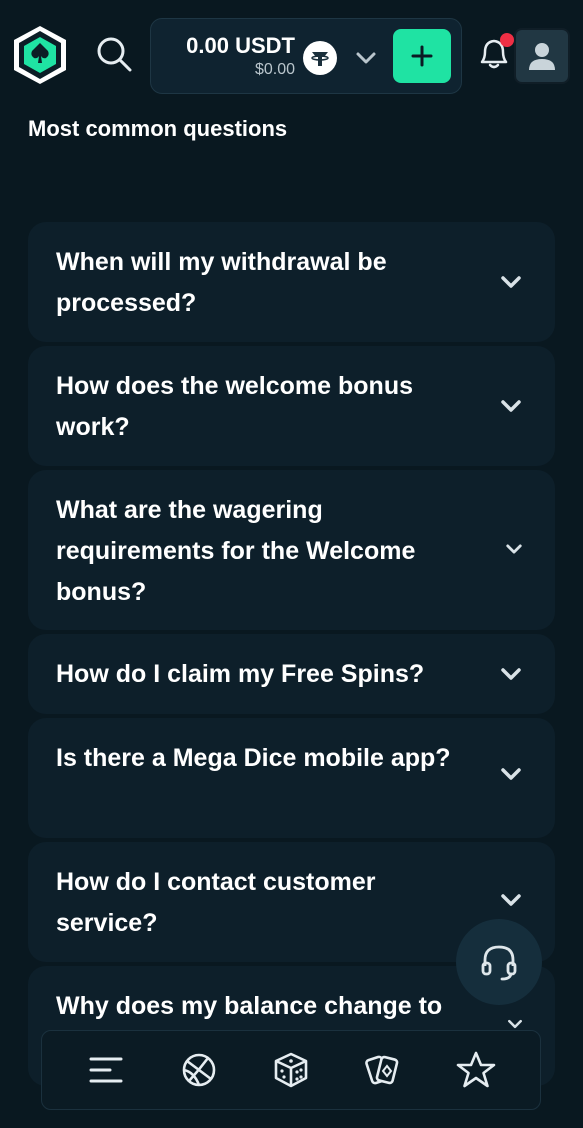  I want to click on menu-icon, so click(106, 1070).